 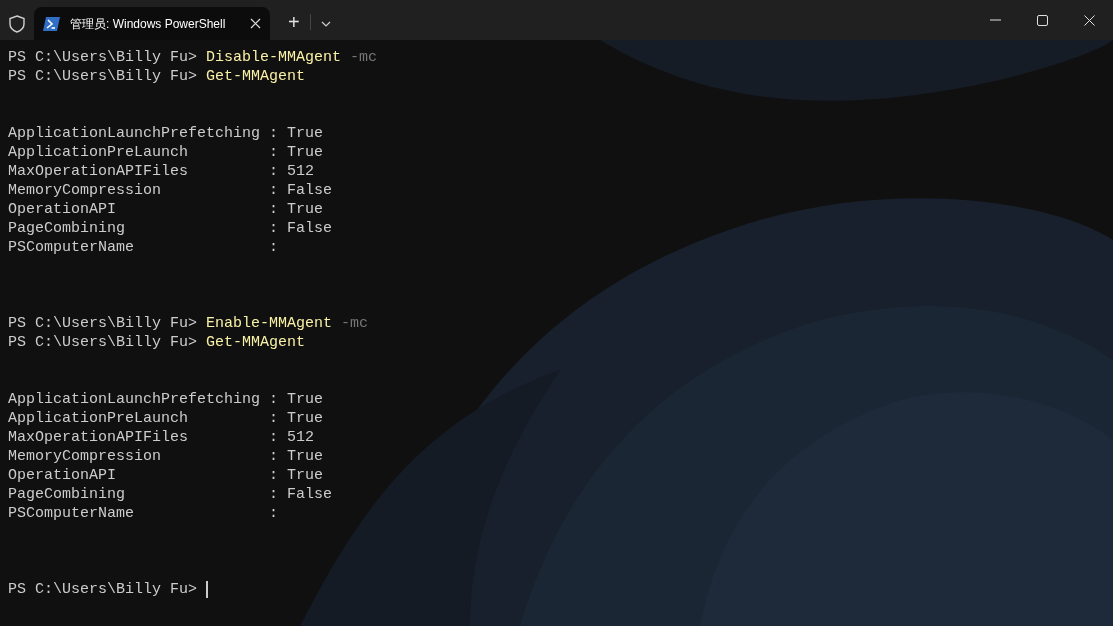 I want to click on output-text: MemoryCompression : False, so click(x=170, y=190).